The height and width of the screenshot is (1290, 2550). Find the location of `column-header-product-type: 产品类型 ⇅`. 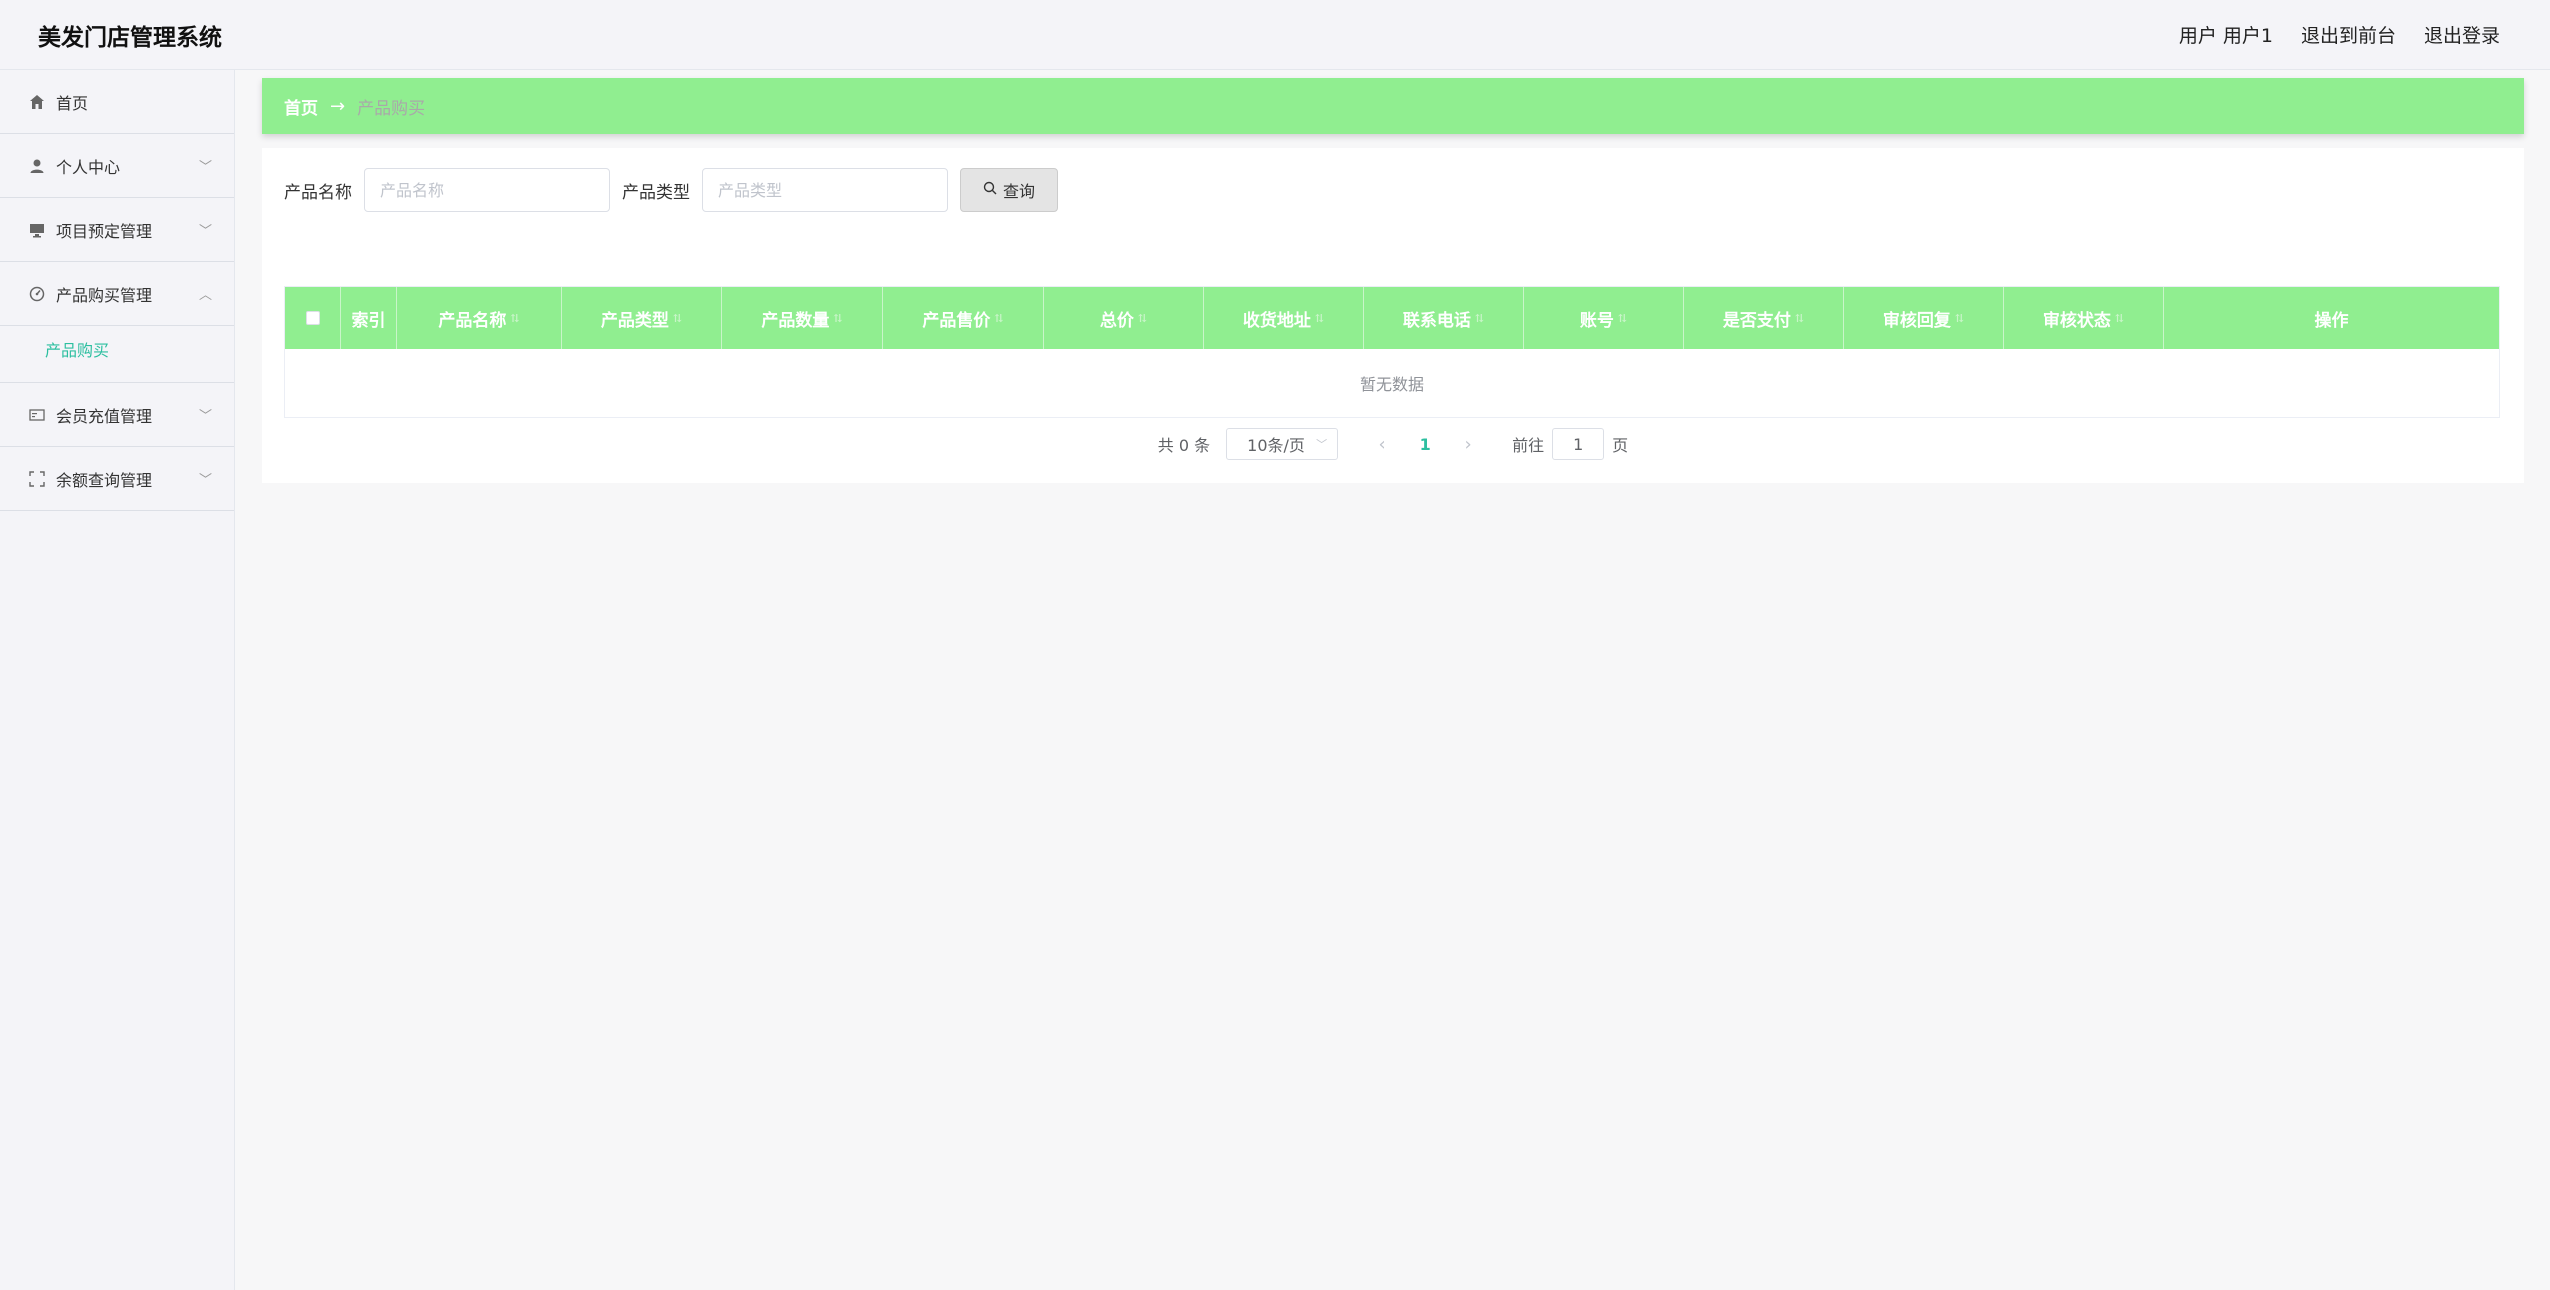

column-header-product-type: 产品类型 ⇅ is located at coordinates (642, 318).